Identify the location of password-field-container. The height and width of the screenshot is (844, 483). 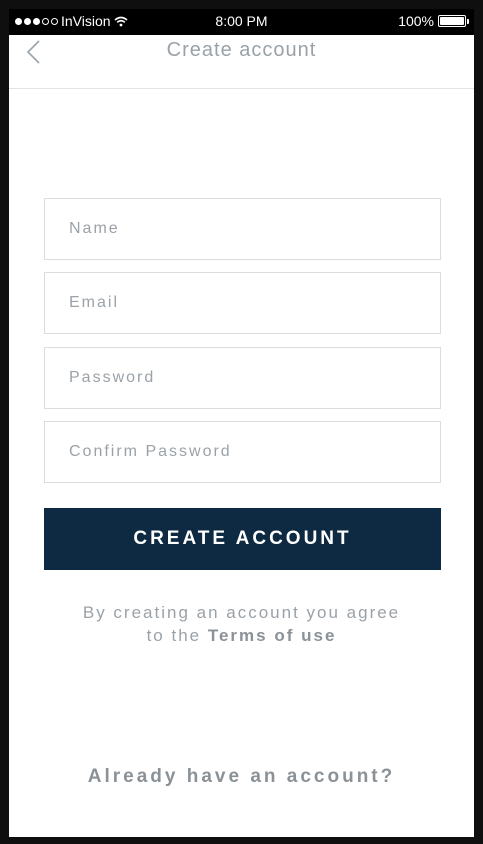
(242, 378).